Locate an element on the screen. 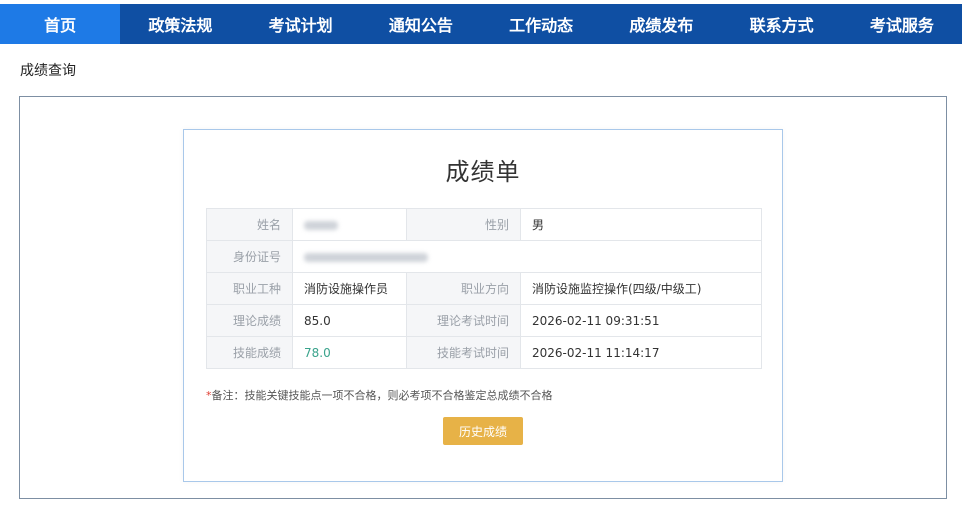 This screenshot has height=516, width=962. nav-item-news: 工作动态 is located at coordinates (541, 24).